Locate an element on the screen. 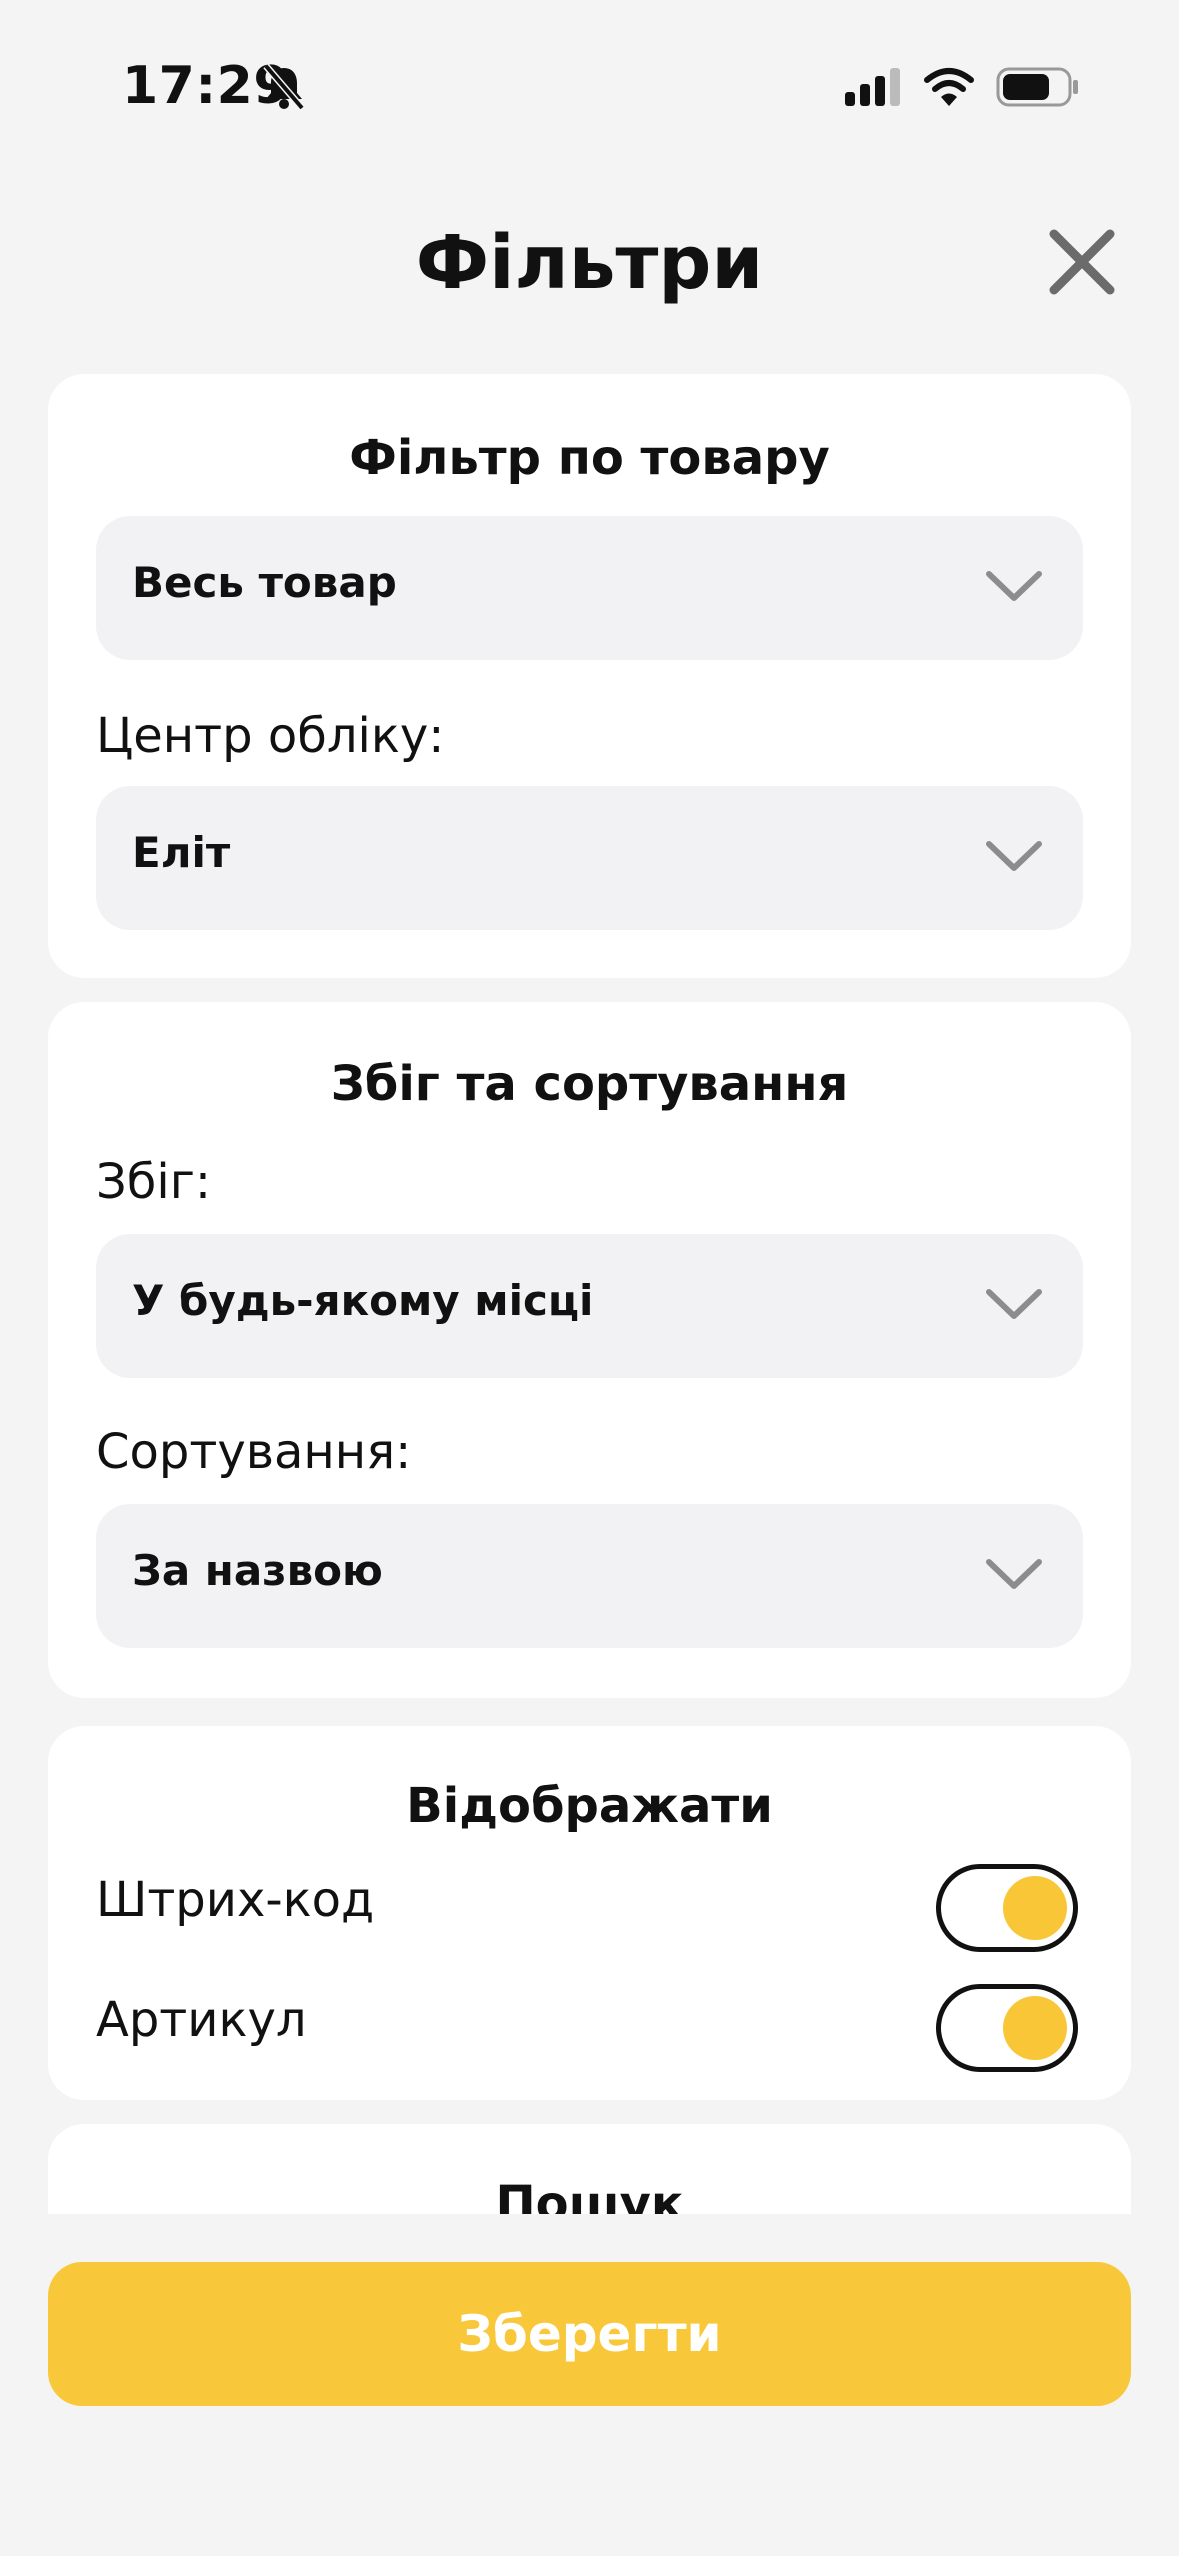 This screenshot has width=1179, height=2556. sort-select-value: За назвою is located at coordinates (257, 1570).